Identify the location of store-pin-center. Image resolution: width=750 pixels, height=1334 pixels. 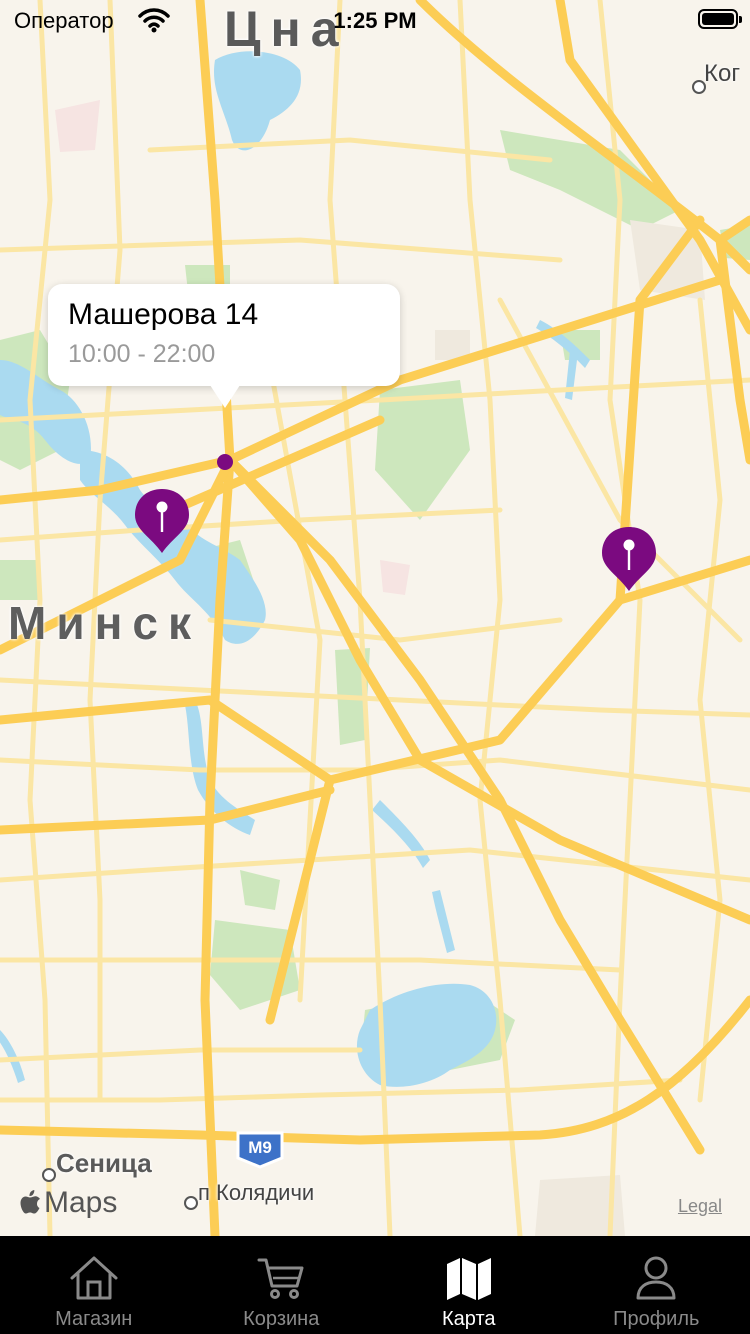
(162, 522).